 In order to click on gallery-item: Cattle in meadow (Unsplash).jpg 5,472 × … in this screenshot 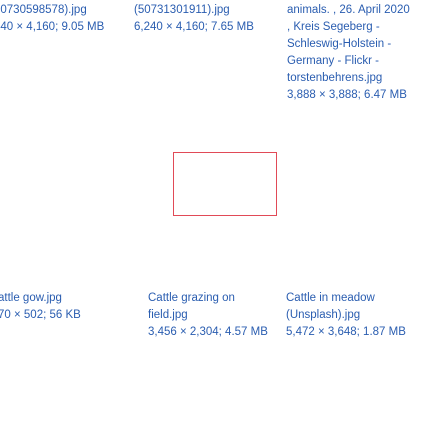, I will do `click(346, 315)`.